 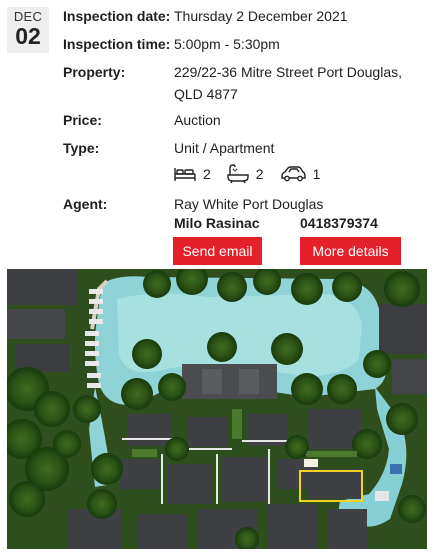 What do you see at coordinates (261, 16) in the screenshot?
I see `inspection-date-value: Thursday 2 December 2021` at bounding box center [261, 16].